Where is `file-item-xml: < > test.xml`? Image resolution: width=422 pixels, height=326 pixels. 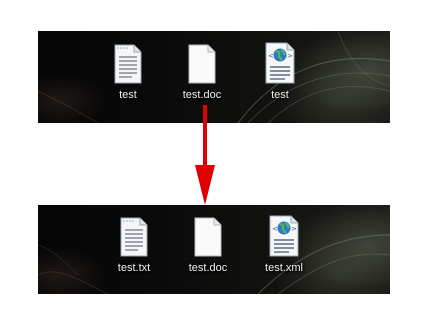 file-item-xml: < > test.xml is located at coordinates (284, 244).